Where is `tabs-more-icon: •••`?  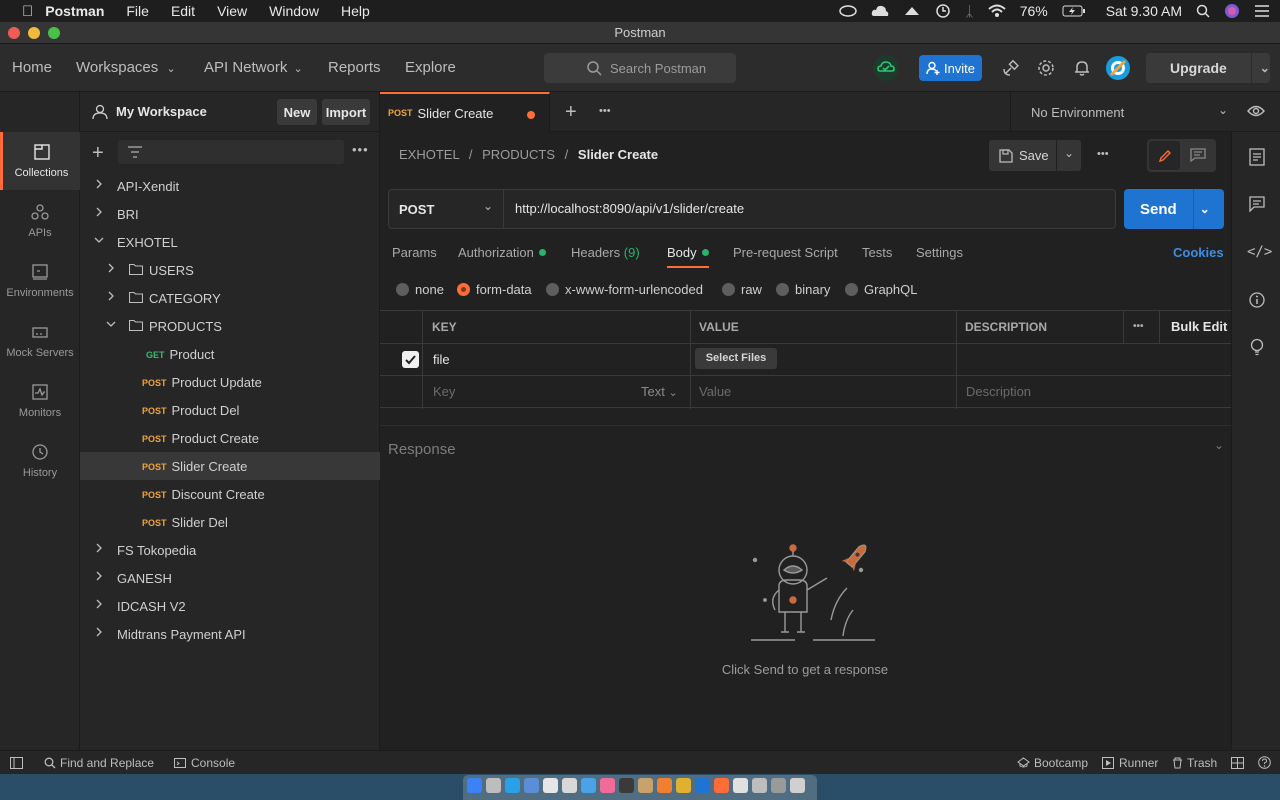 tabs-more-icon: ••• is located at coordinates (605, 111).